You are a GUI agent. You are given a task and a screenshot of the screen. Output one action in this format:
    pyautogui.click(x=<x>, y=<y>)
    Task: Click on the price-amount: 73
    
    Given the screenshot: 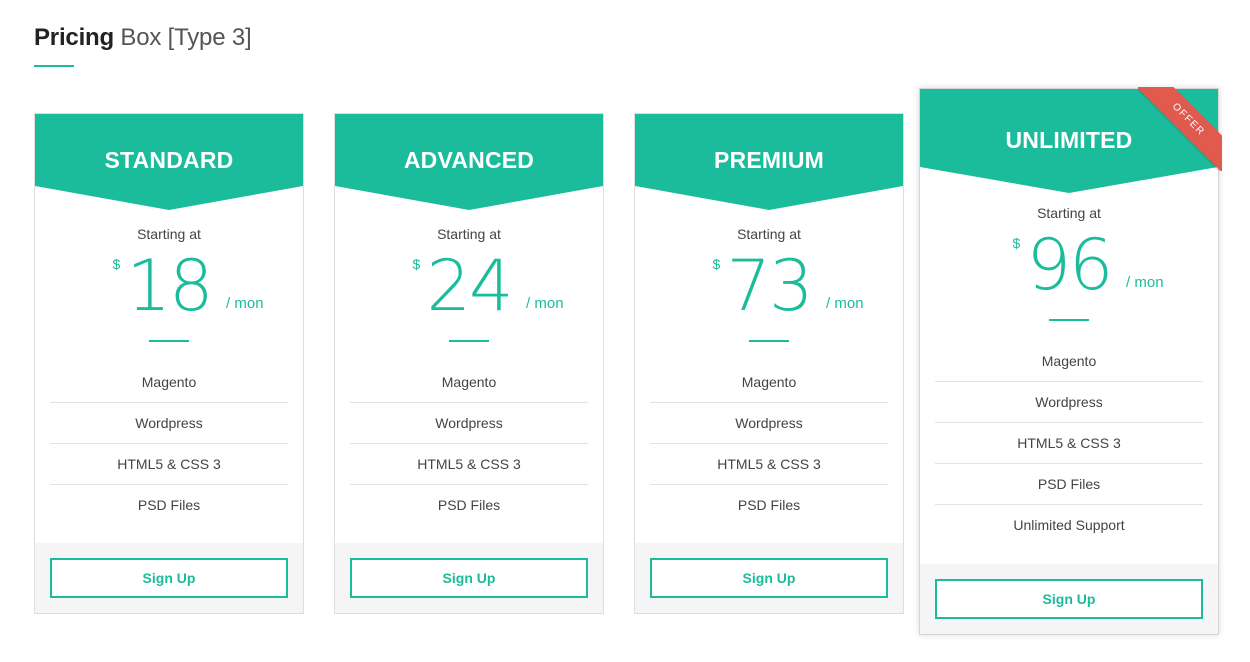 What is the action you would take?
    pyautogui.click(x=769, y=286)
    